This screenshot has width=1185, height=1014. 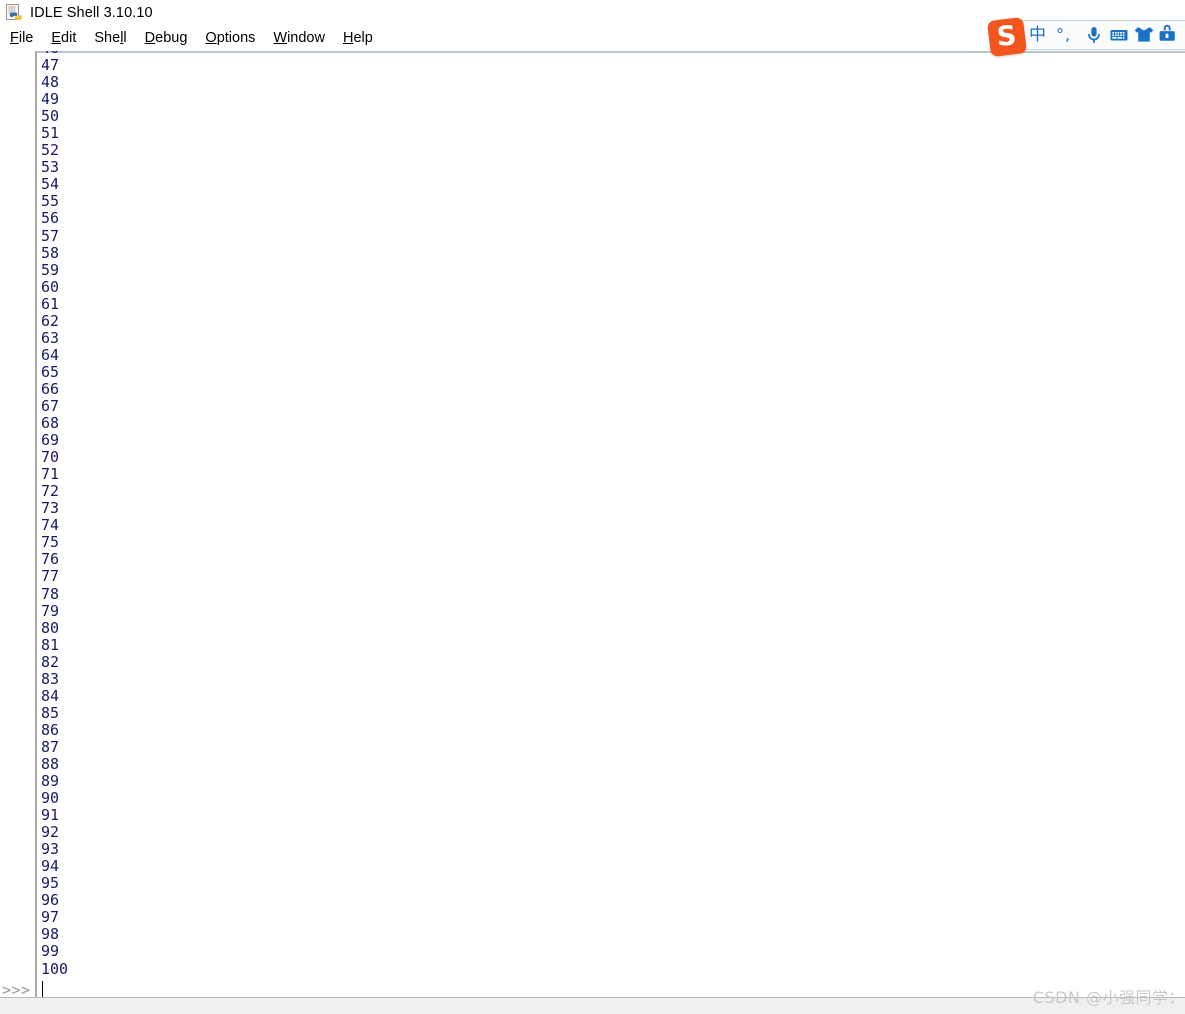 What do you see at coordinates (50, 832) in the screenshot?
I see `shell-output-line: 92` at bounding box center [50, 832].